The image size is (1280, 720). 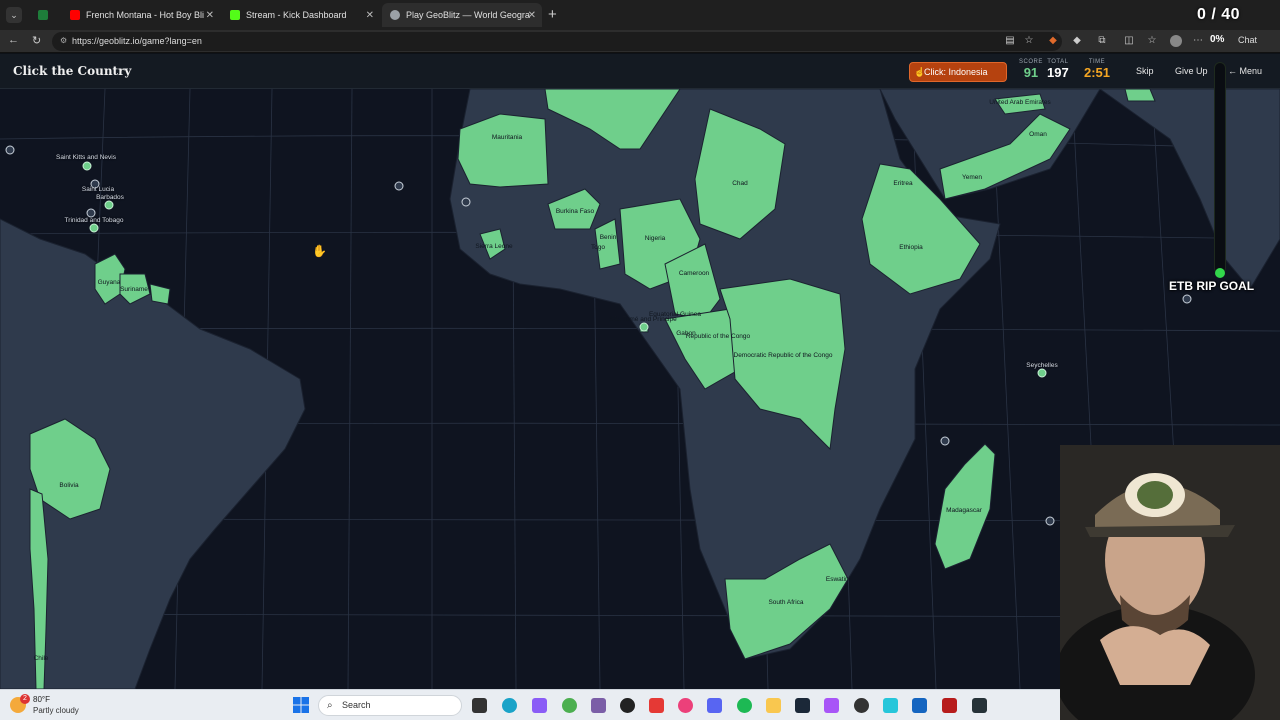 What do you see at coordinates (1010, 41) in the screenshot?
I see `reader-icon: ▤` at bounding box center [1010, 41].